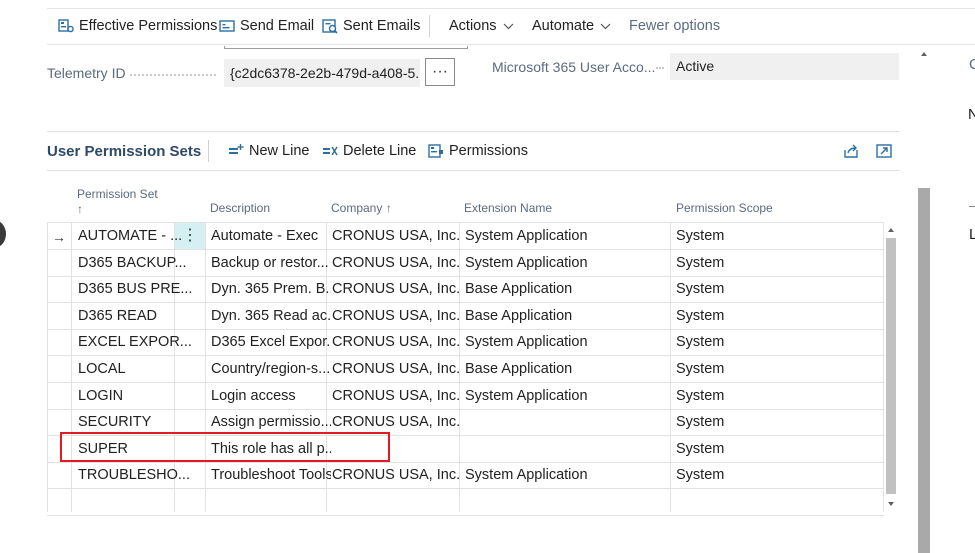  What do you see at coordinates (148, 369) in the screenshot?
I see `cell-permission-set: LOCAL` at bounding box center [148, 369].